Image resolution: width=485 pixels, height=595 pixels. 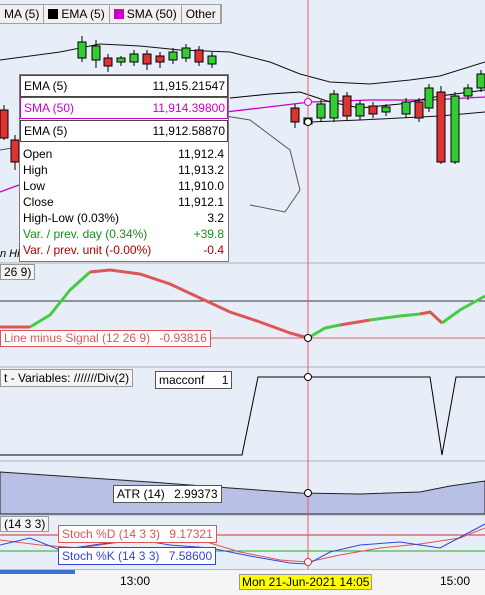 What do you see at coordinates (201, 154) in the screenshot?
I see `tooltip-value: 11,912.4` at bounding box center [201, 154].